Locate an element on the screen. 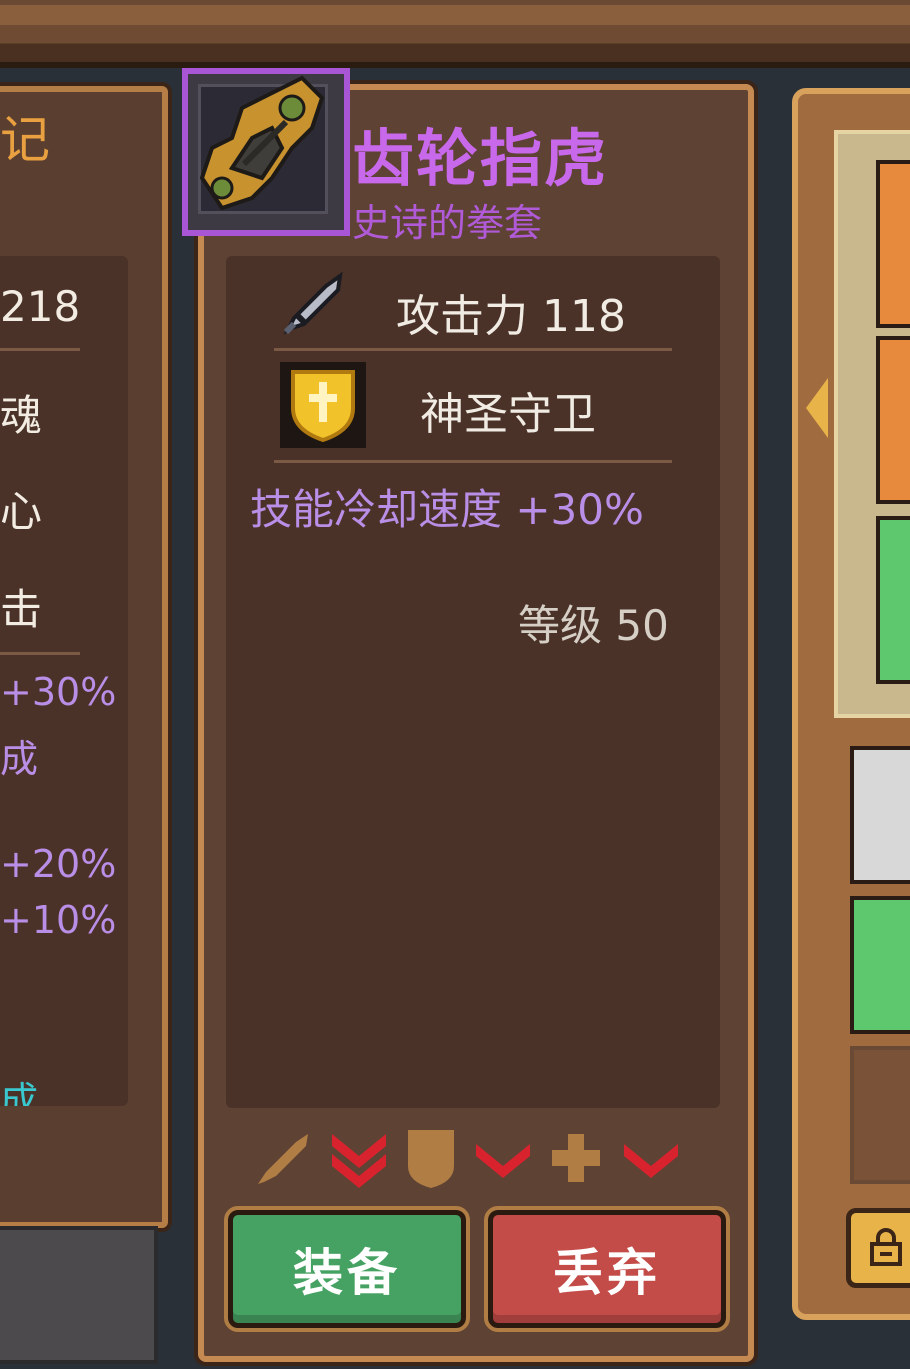  lock-icon is located at coordinates (886, 1247).